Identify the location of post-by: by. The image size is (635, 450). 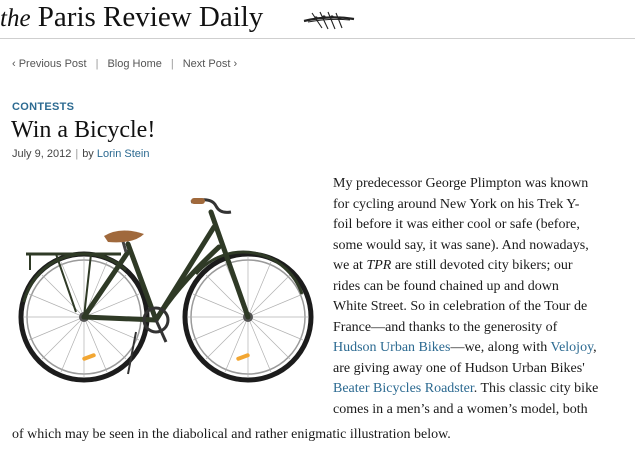
(88, 154).